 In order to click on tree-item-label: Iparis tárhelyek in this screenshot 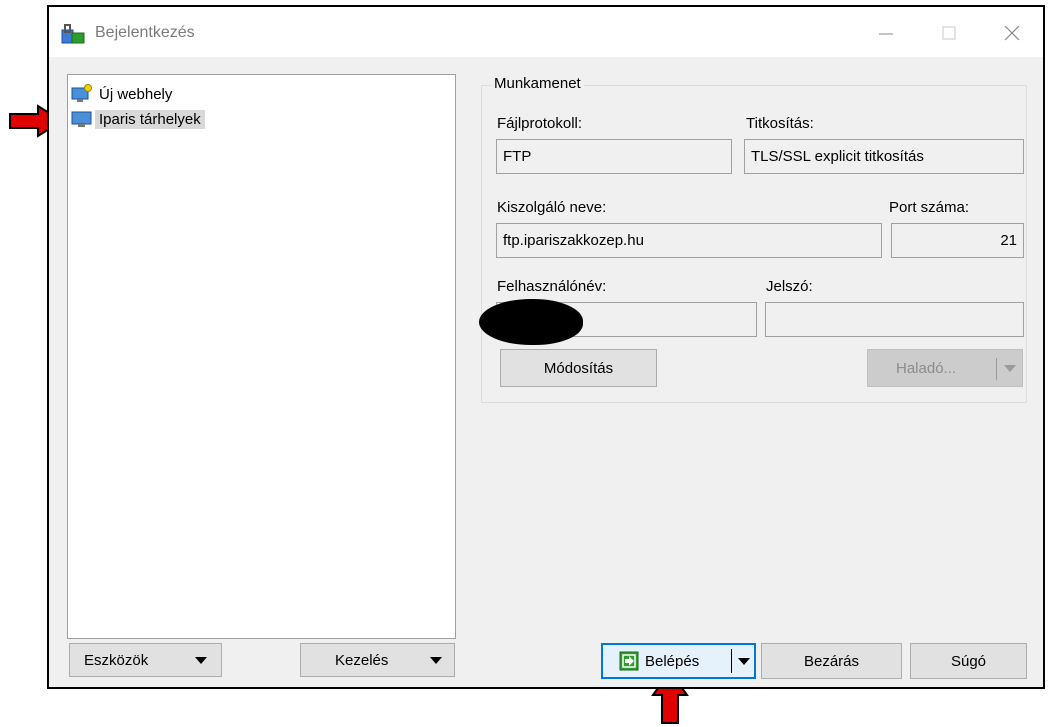, I will do `click(150, 119)`.